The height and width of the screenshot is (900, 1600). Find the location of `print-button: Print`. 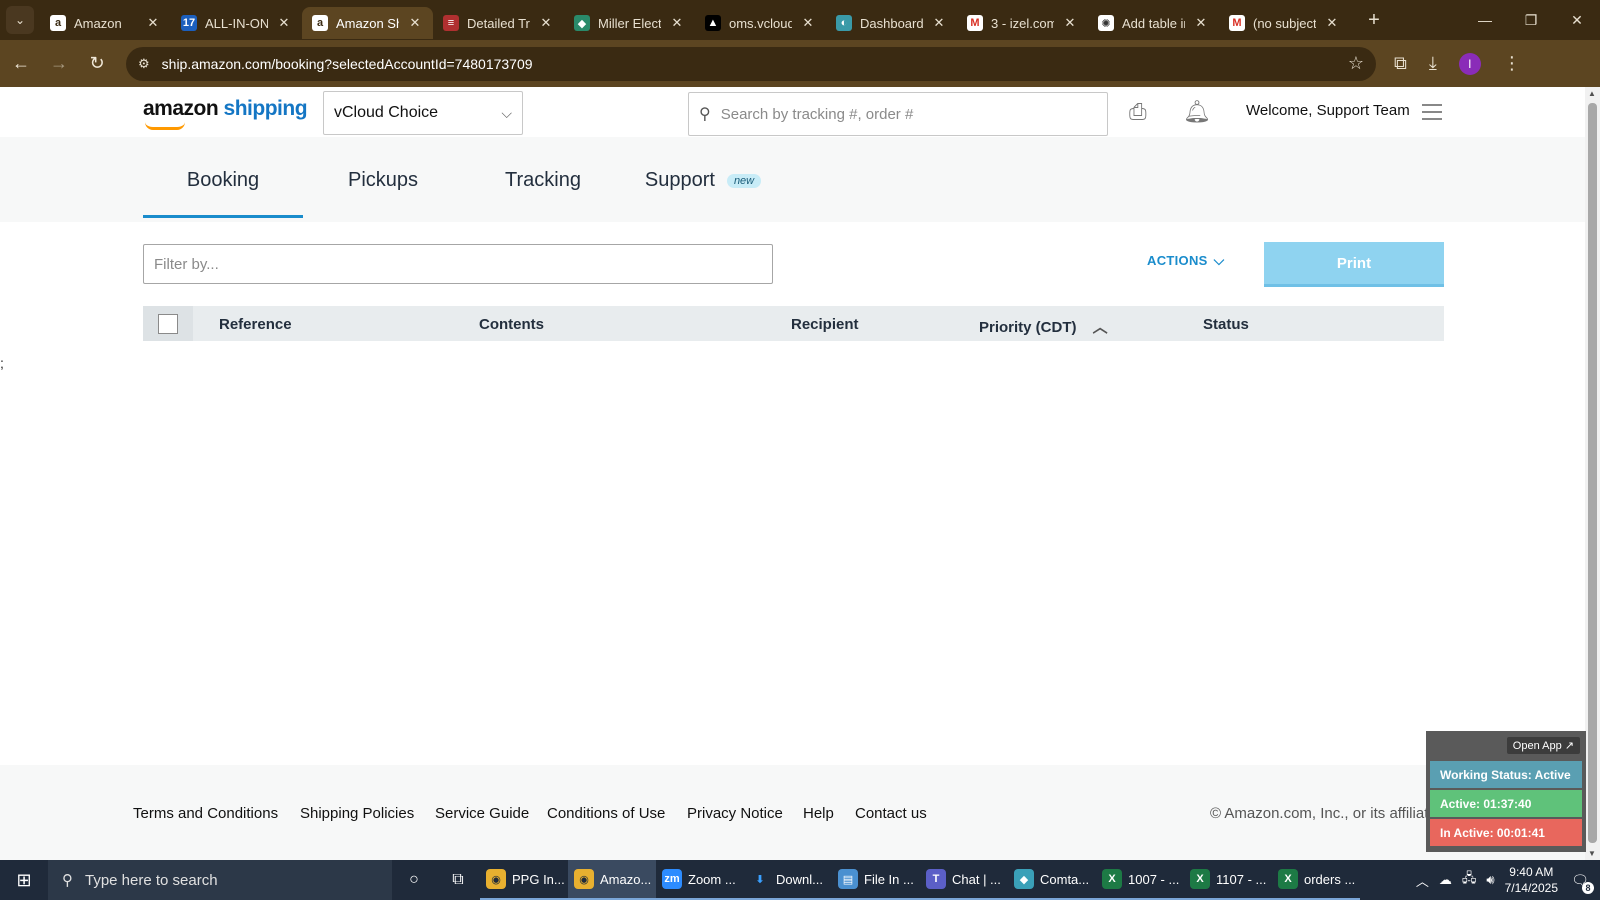

print-button: Print is located at coordinates (1354, 264).